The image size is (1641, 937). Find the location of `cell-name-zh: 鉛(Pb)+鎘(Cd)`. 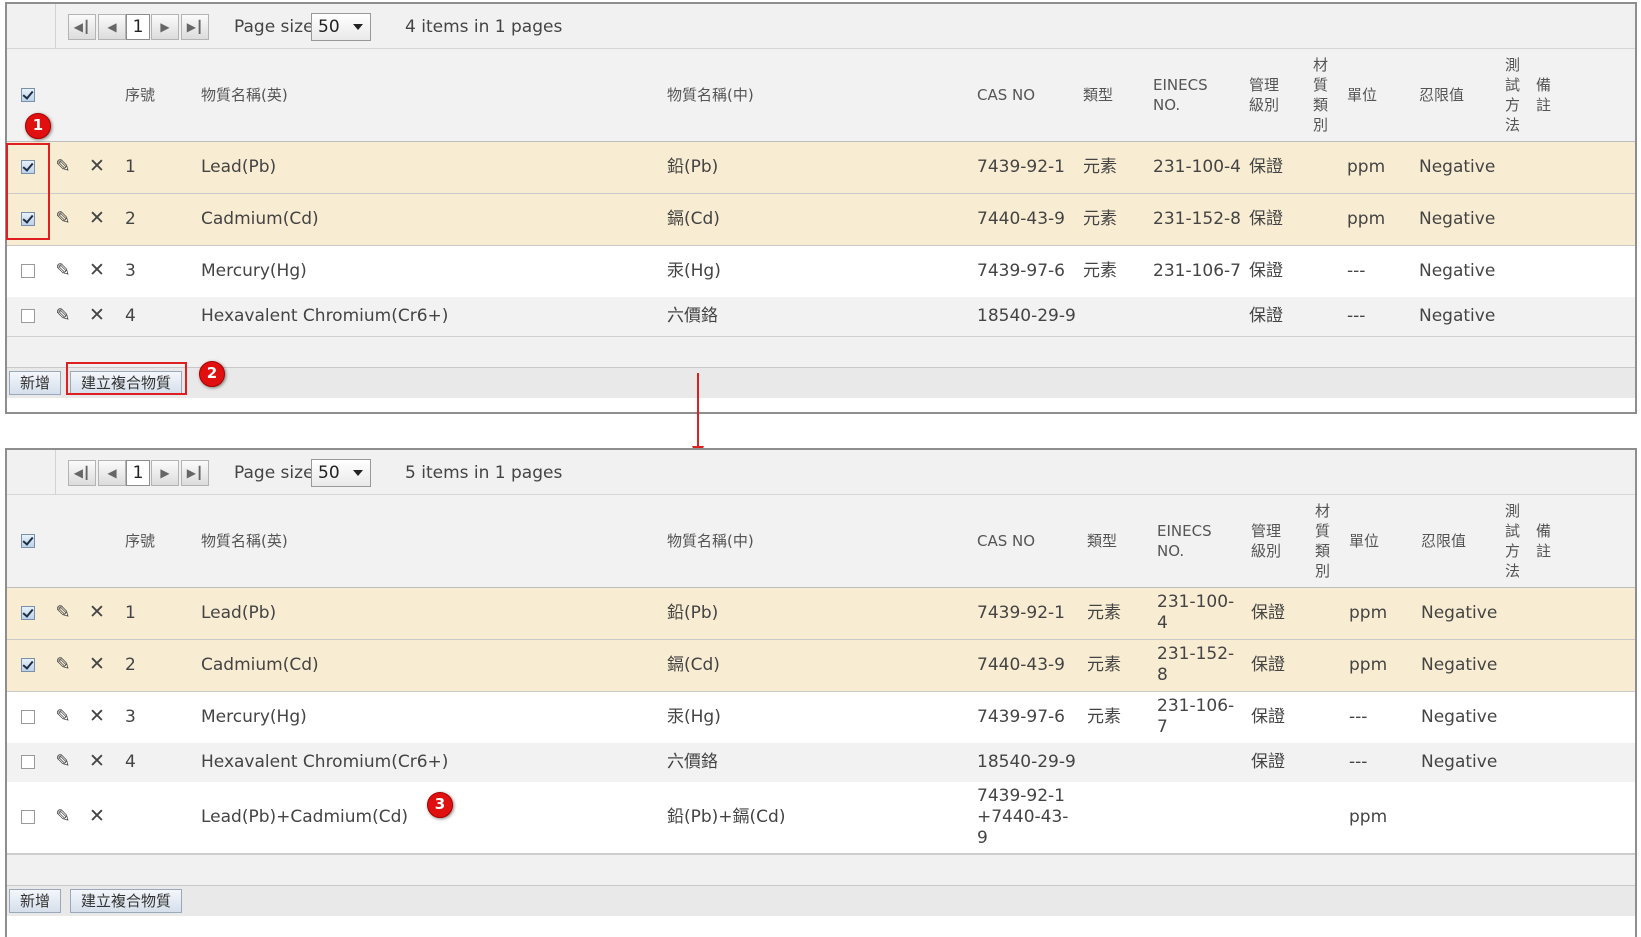

cell-name-zh: 鉛(Pb)+鎘(Cd) is located at coordinates (822, 817).